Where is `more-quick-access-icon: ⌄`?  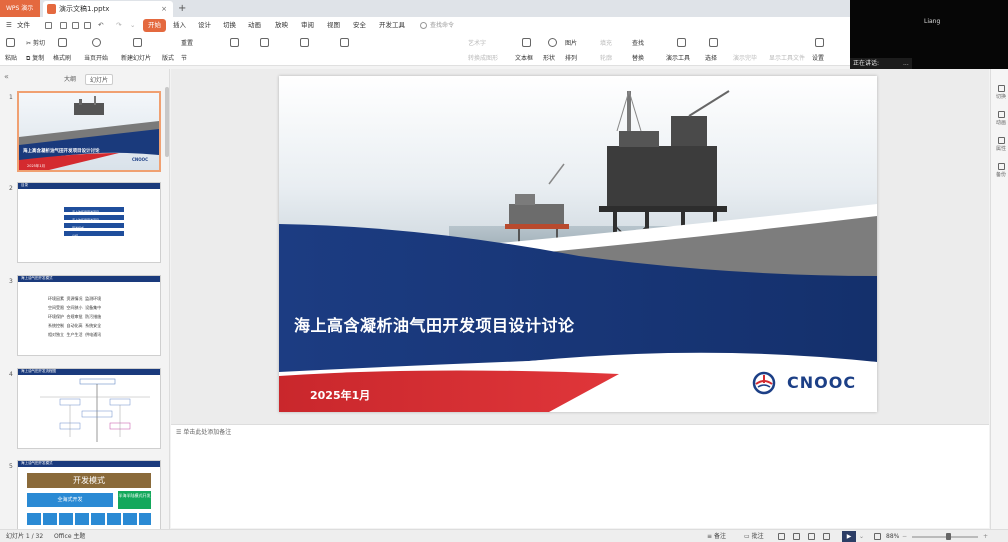
more-quick-access-icon: ⌄ is located at coordinates (132, 25).